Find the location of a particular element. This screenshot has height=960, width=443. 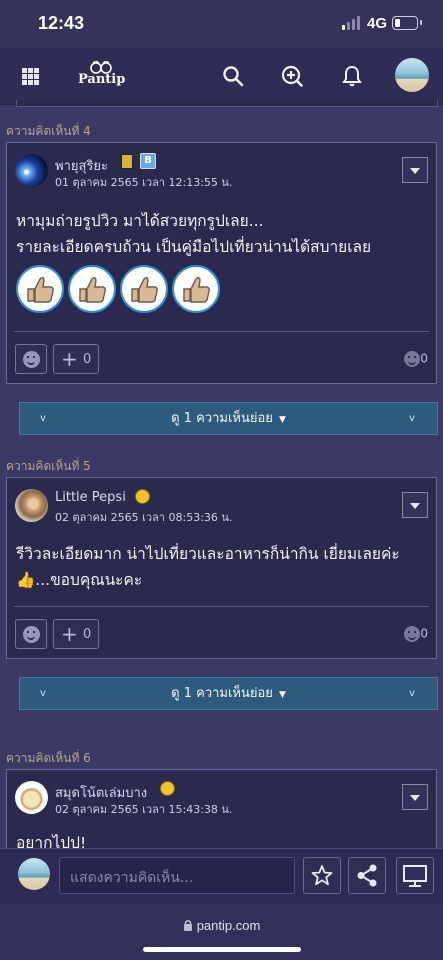

monitor-icon is located at coordinates (415, 876).